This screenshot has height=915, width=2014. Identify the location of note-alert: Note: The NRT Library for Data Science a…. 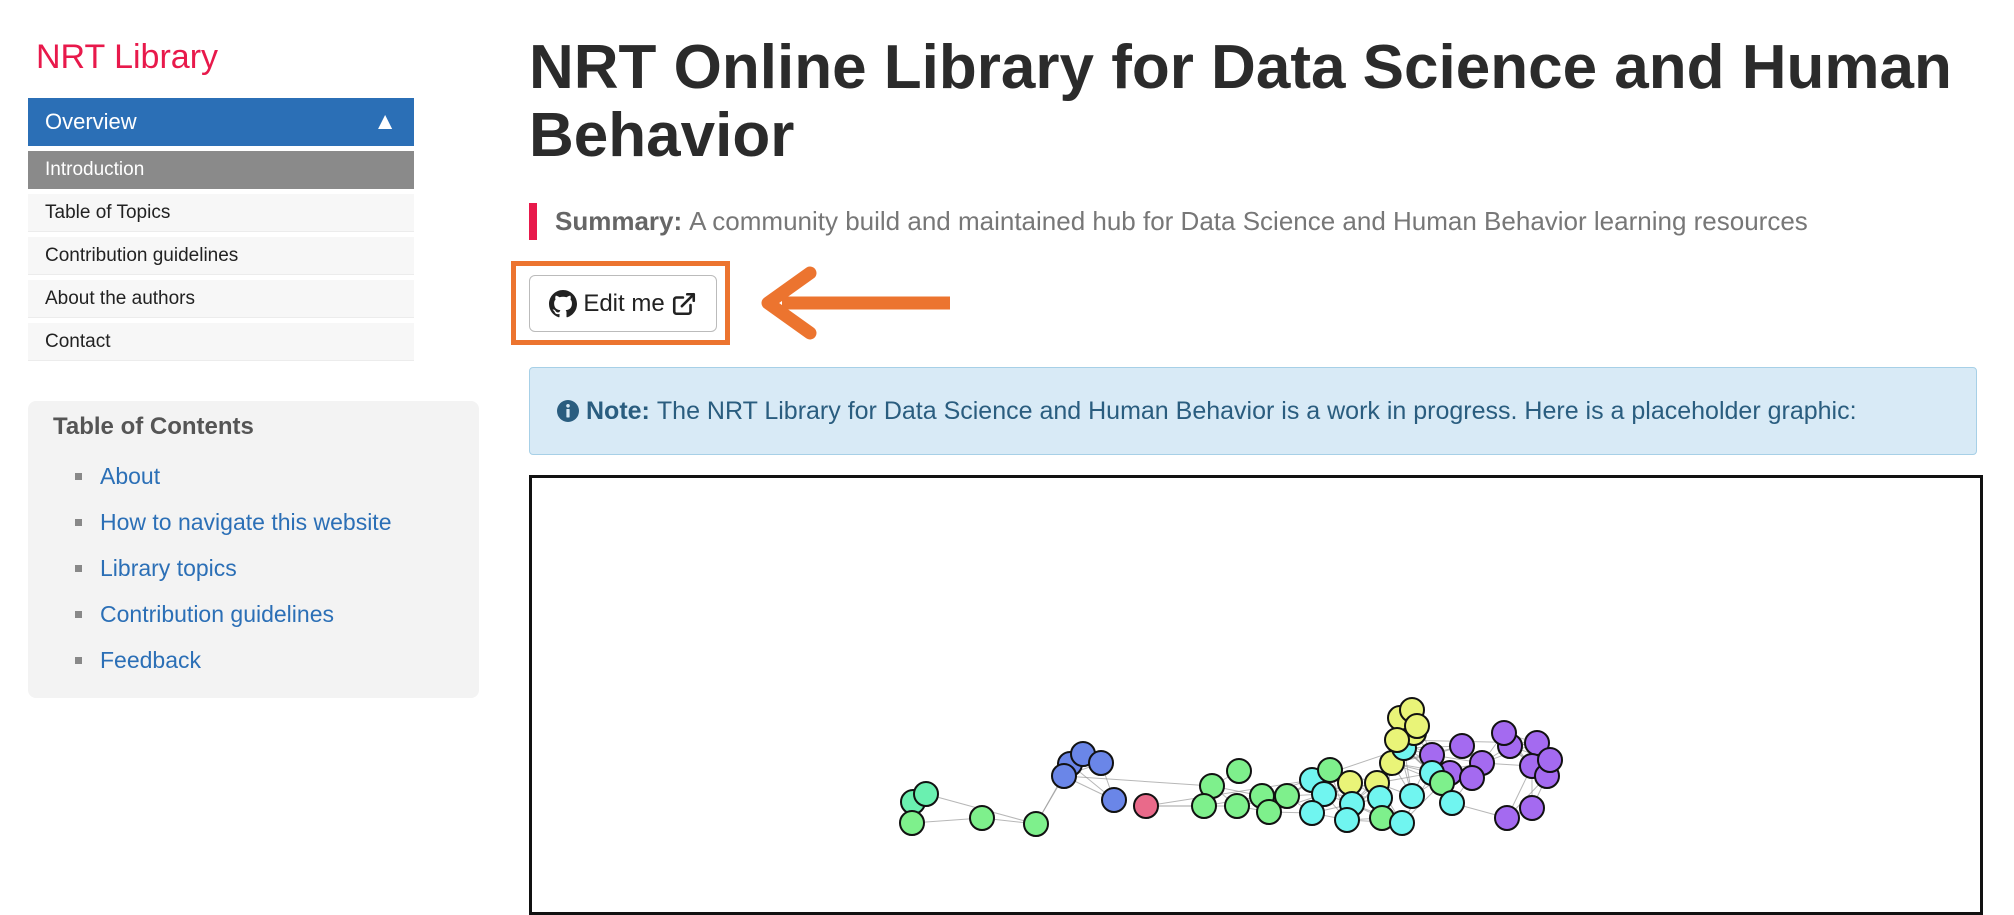
(1253, 411).